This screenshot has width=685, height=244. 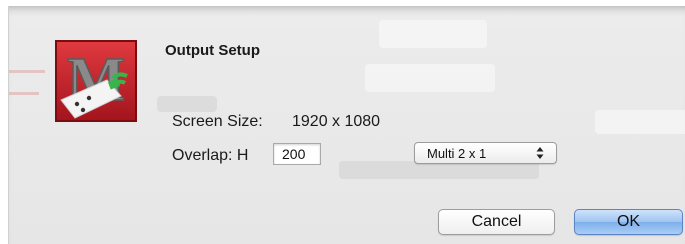 What do you see at coordinates (496, 222) in the screenshot?
I see `cancel-button: Cancel` at bounding box center [496, 222].